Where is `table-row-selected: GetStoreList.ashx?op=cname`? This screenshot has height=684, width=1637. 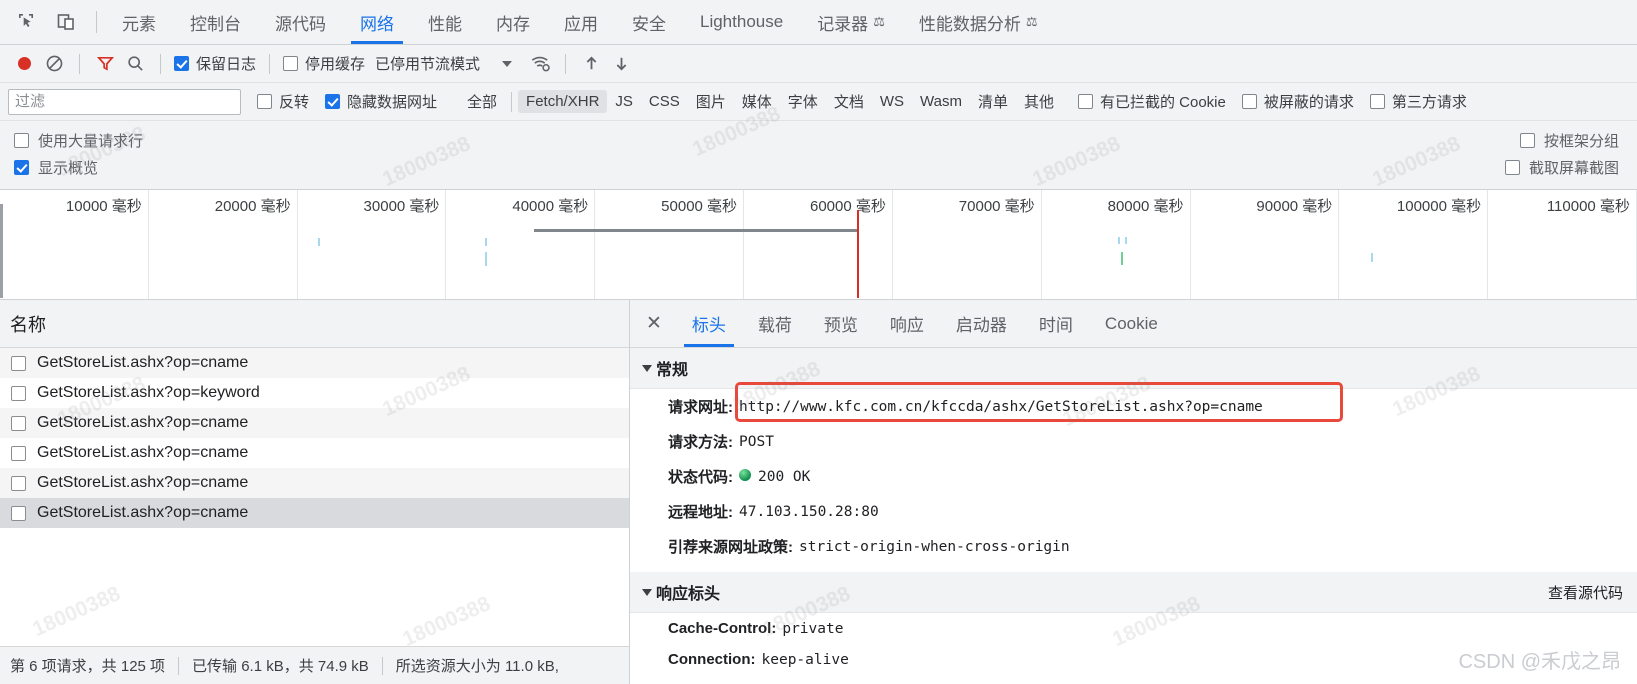 table-row-selected: GetStoreList.ashx?op=cname is located at coordinates (314, 513).